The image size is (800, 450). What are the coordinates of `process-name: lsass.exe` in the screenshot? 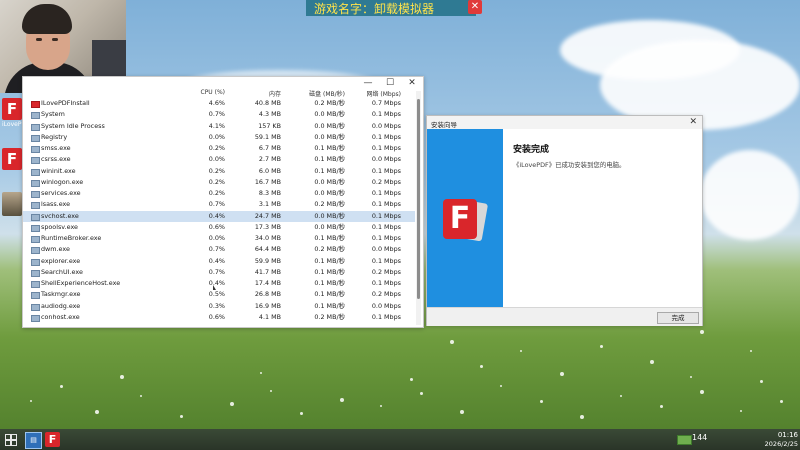 It's located at (56, 204).